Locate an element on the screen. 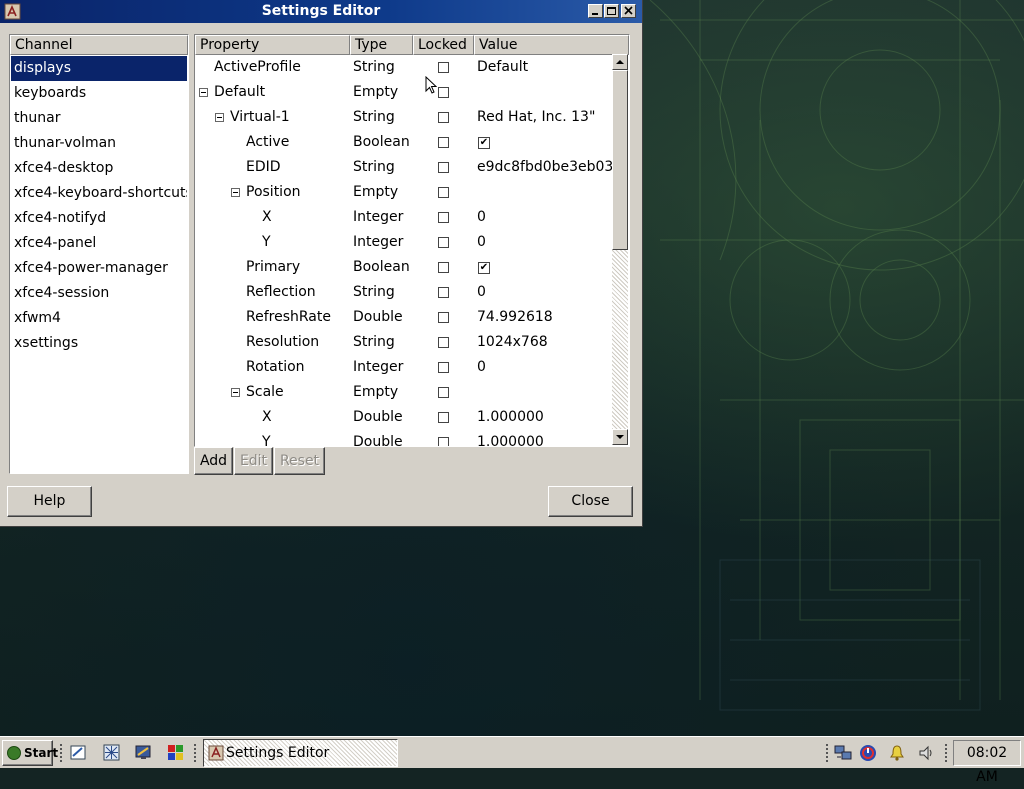 The width and height of the screenshot is (1024, 789). channel-item-xsettings: xsettings is located at coordinates (99, 343).